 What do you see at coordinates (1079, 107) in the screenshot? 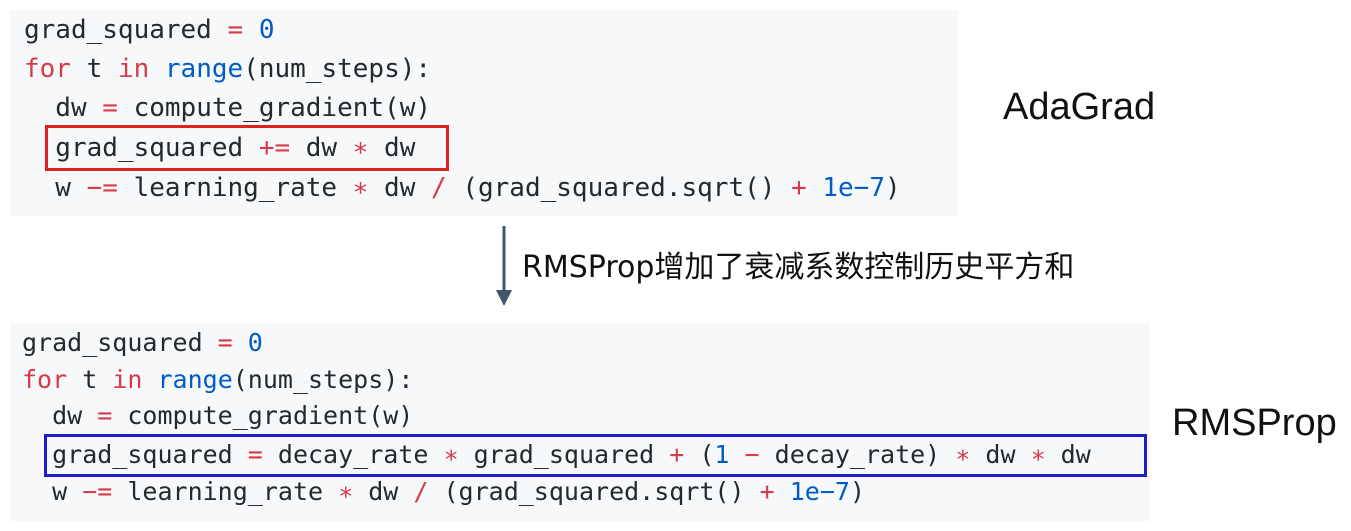
I see `adagrad-label: AdaGrad` at bounding box center [1079, 107].